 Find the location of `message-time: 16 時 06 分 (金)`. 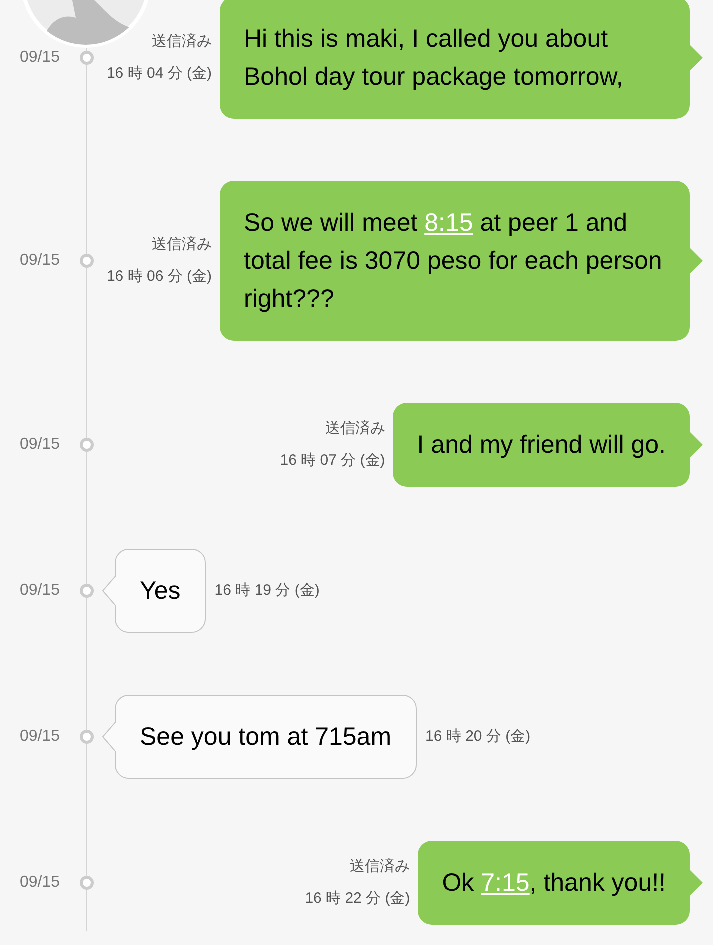

message-time: 16 時 06 分 (金) is located at coordinates (159, 277).